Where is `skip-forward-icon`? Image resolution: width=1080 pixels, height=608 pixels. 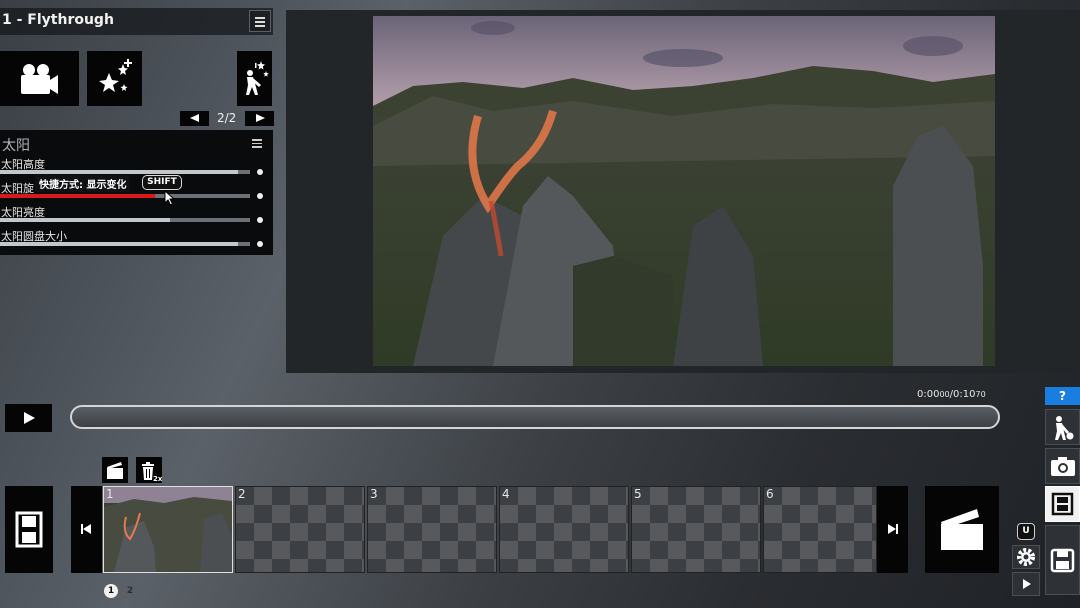
skip-forward-icon is located at coordinates (893, 529).